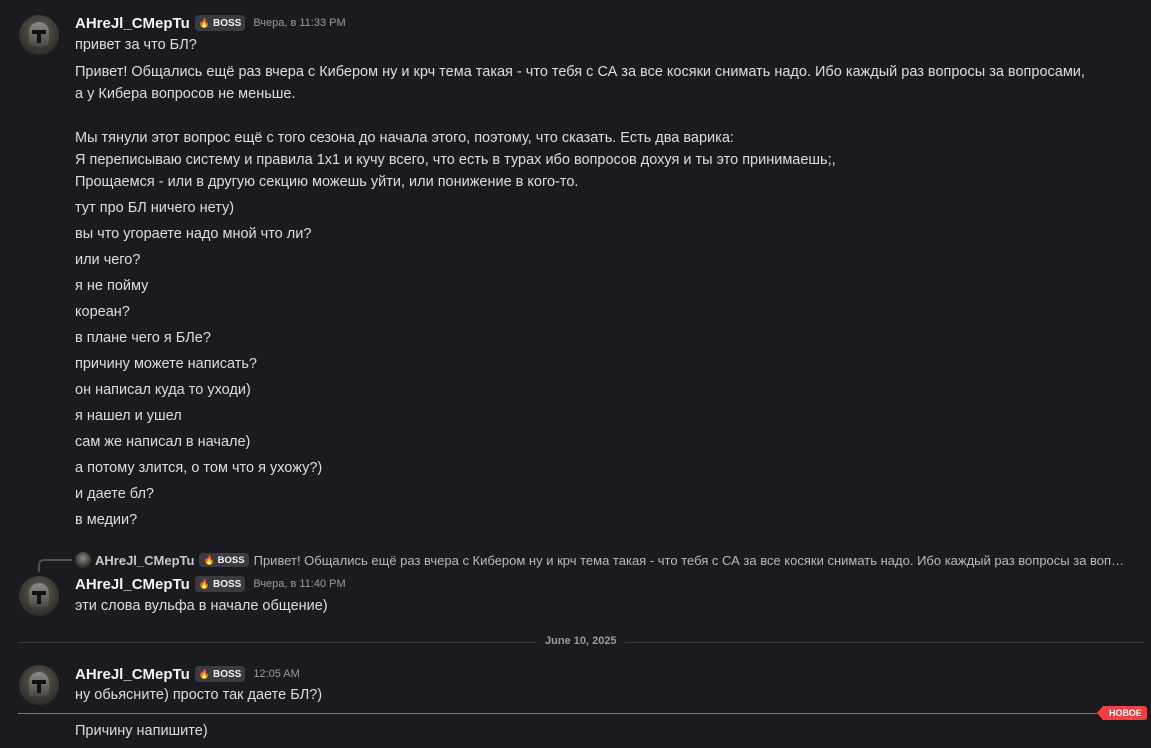 The width and height of the screenshot is (1151, 748). Describe the element at coordinates (166, 364) in the screenshot. I see `message-text: причину можете написать?` at that location.